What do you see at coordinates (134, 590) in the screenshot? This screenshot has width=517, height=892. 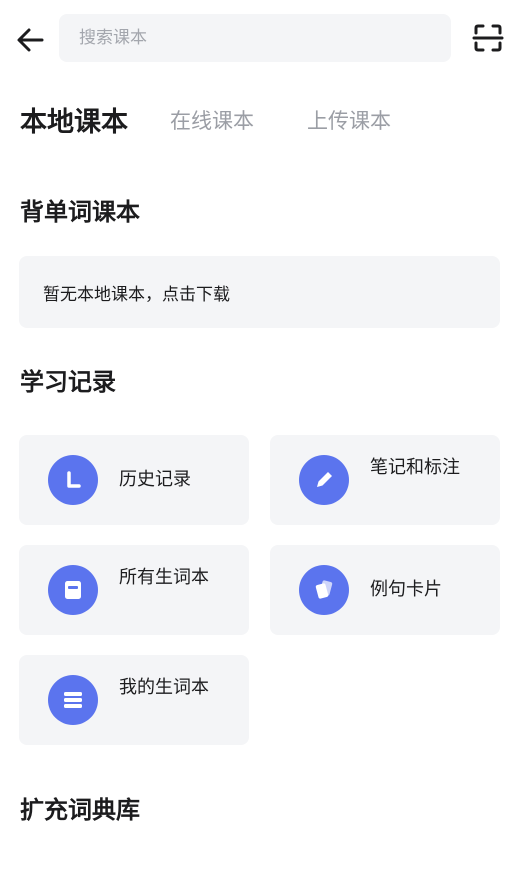 I see `all-wordbooks-card: 所有生词本` at bounding box center [134, 590].